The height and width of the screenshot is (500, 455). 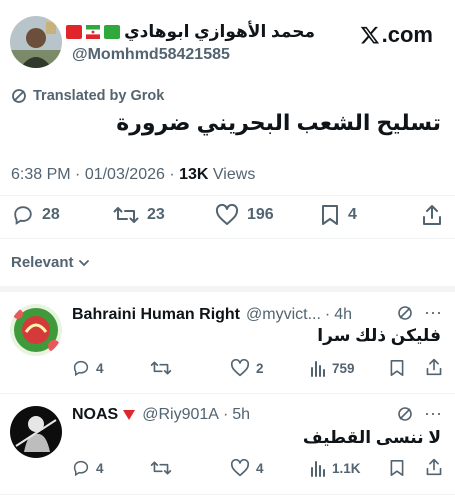 What do you see at coordinates (343, 368) in the screenshot?
I see `reply-views-count: 759` at bounding box center [343, 368].